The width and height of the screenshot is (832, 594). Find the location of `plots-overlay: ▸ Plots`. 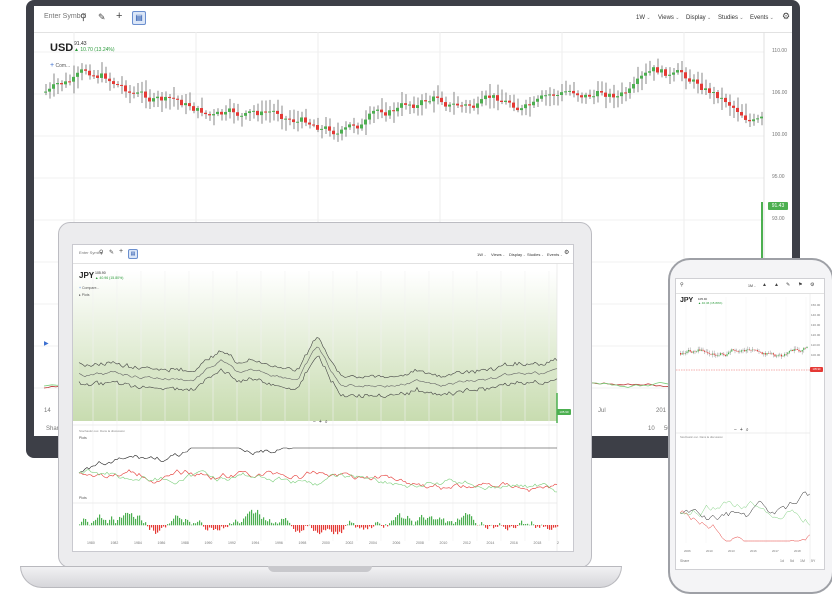

plots-overlay: ▸ Plots is located at coordinates (84, 295).